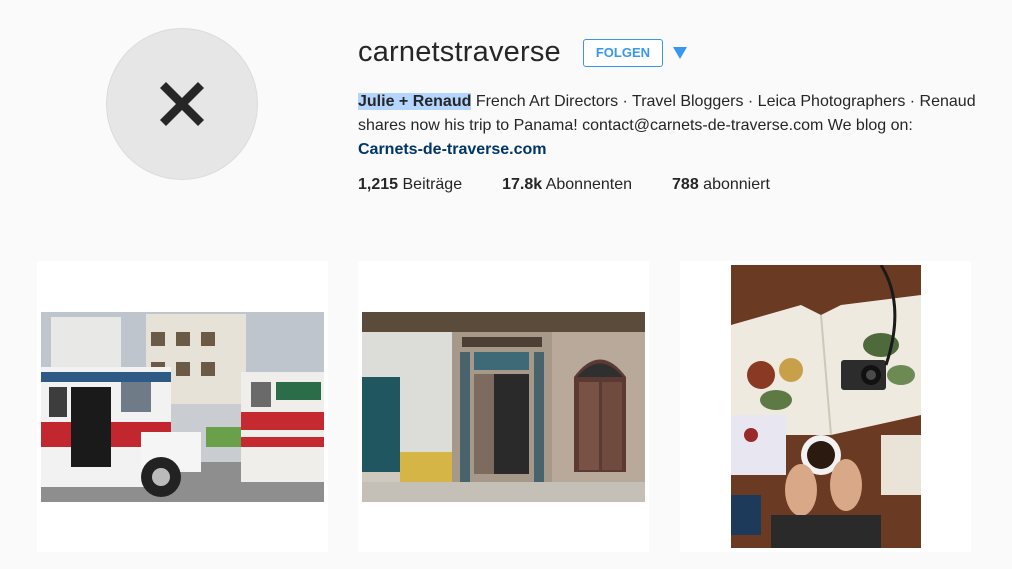 The image size is (1012, 569). I want to click on profile-avatar, so click(182, 104).